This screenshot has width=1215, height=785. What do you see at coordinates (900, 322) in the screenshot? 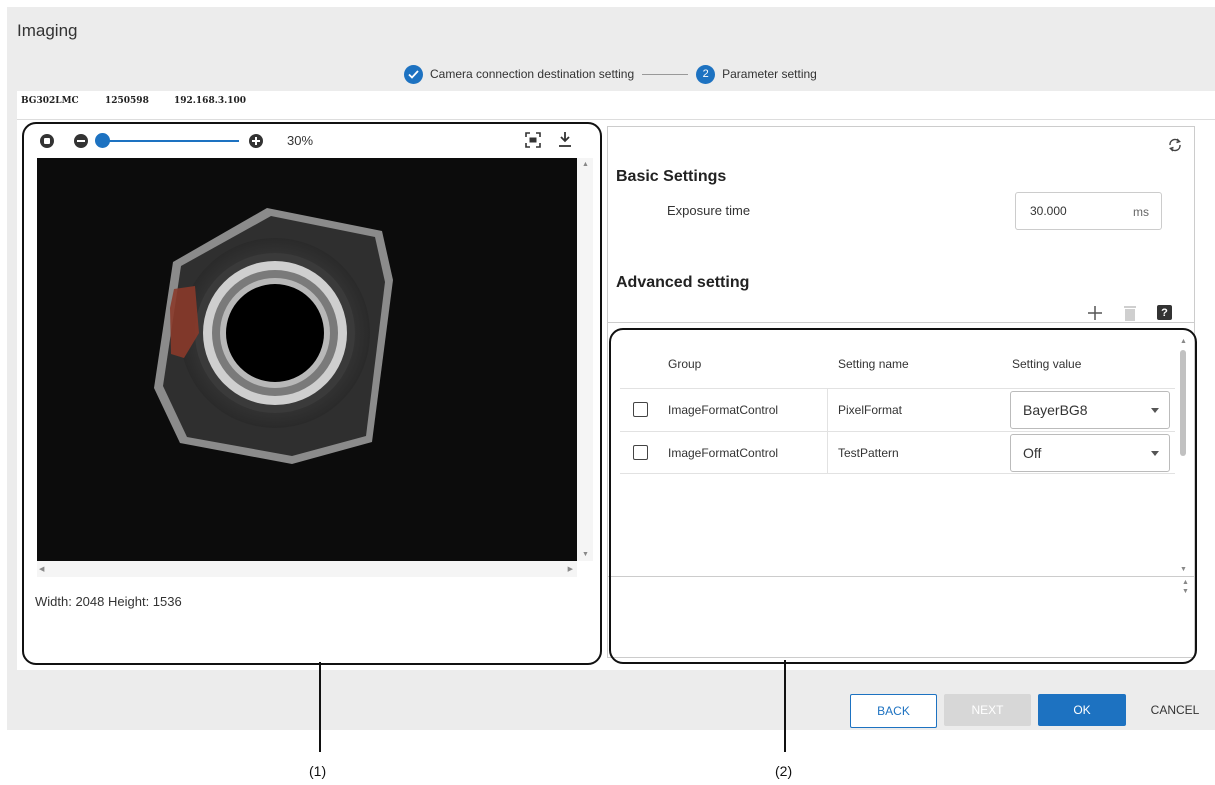
I see `advanced-divider` at bounding box center [900, 322].